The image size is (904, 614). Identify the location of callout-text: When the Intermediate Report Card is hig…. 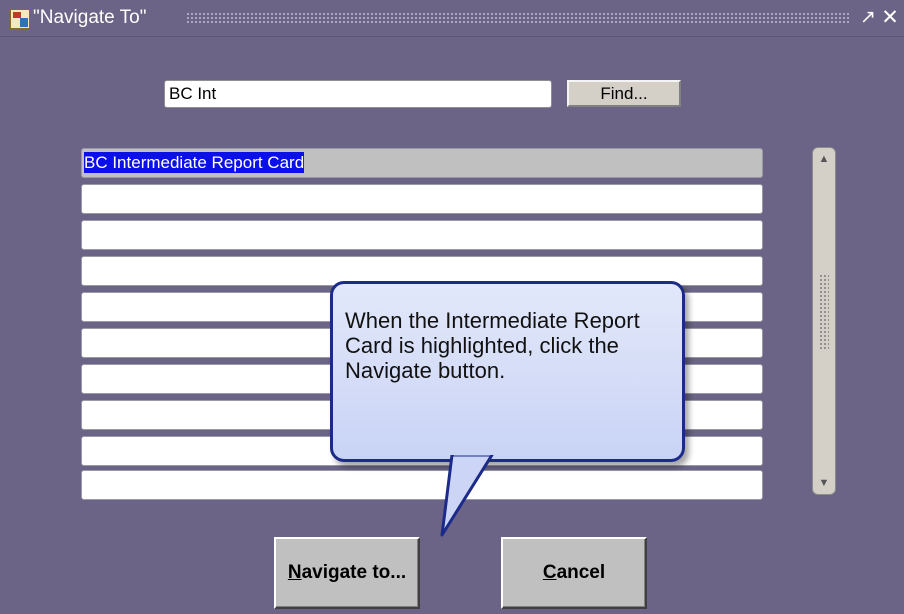
(492, 345).